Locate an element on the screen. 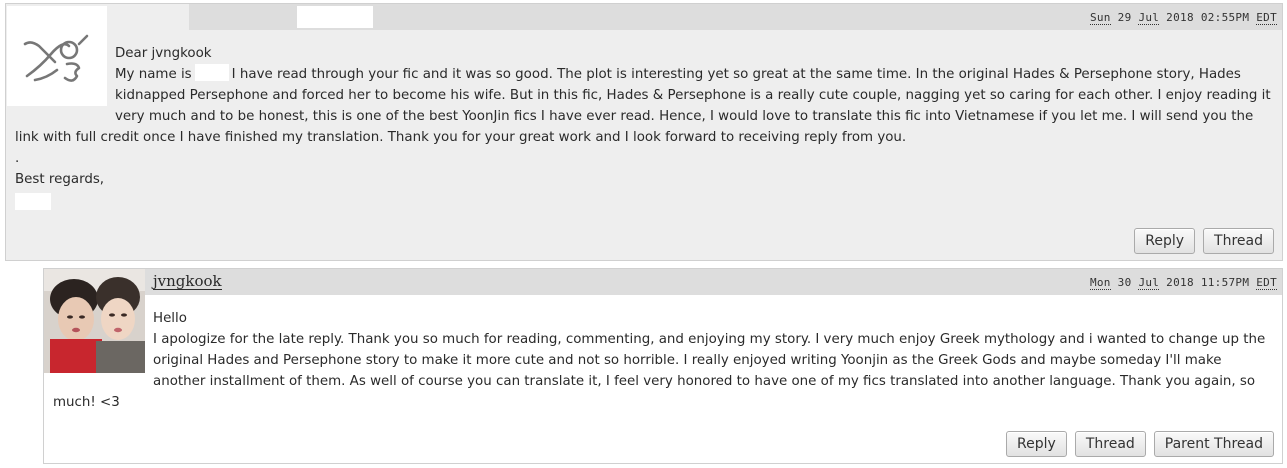  comment-actions: Reply Thread Parent Thread is located at coordinates (1140, 444).